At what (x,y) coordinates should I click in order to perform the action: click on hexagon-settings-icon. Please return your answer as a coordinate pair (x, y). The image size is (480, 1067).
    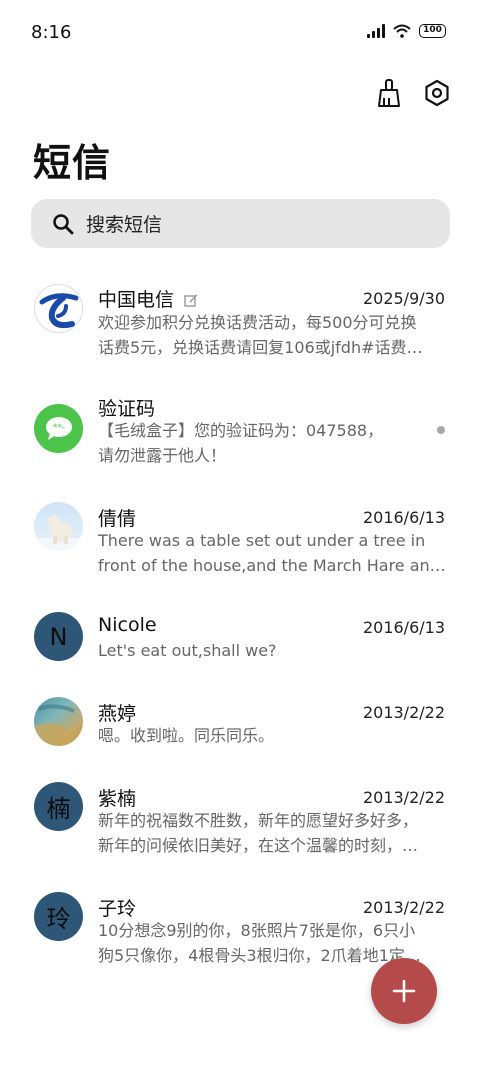
    Looking at the image, I should click on (437, 93).